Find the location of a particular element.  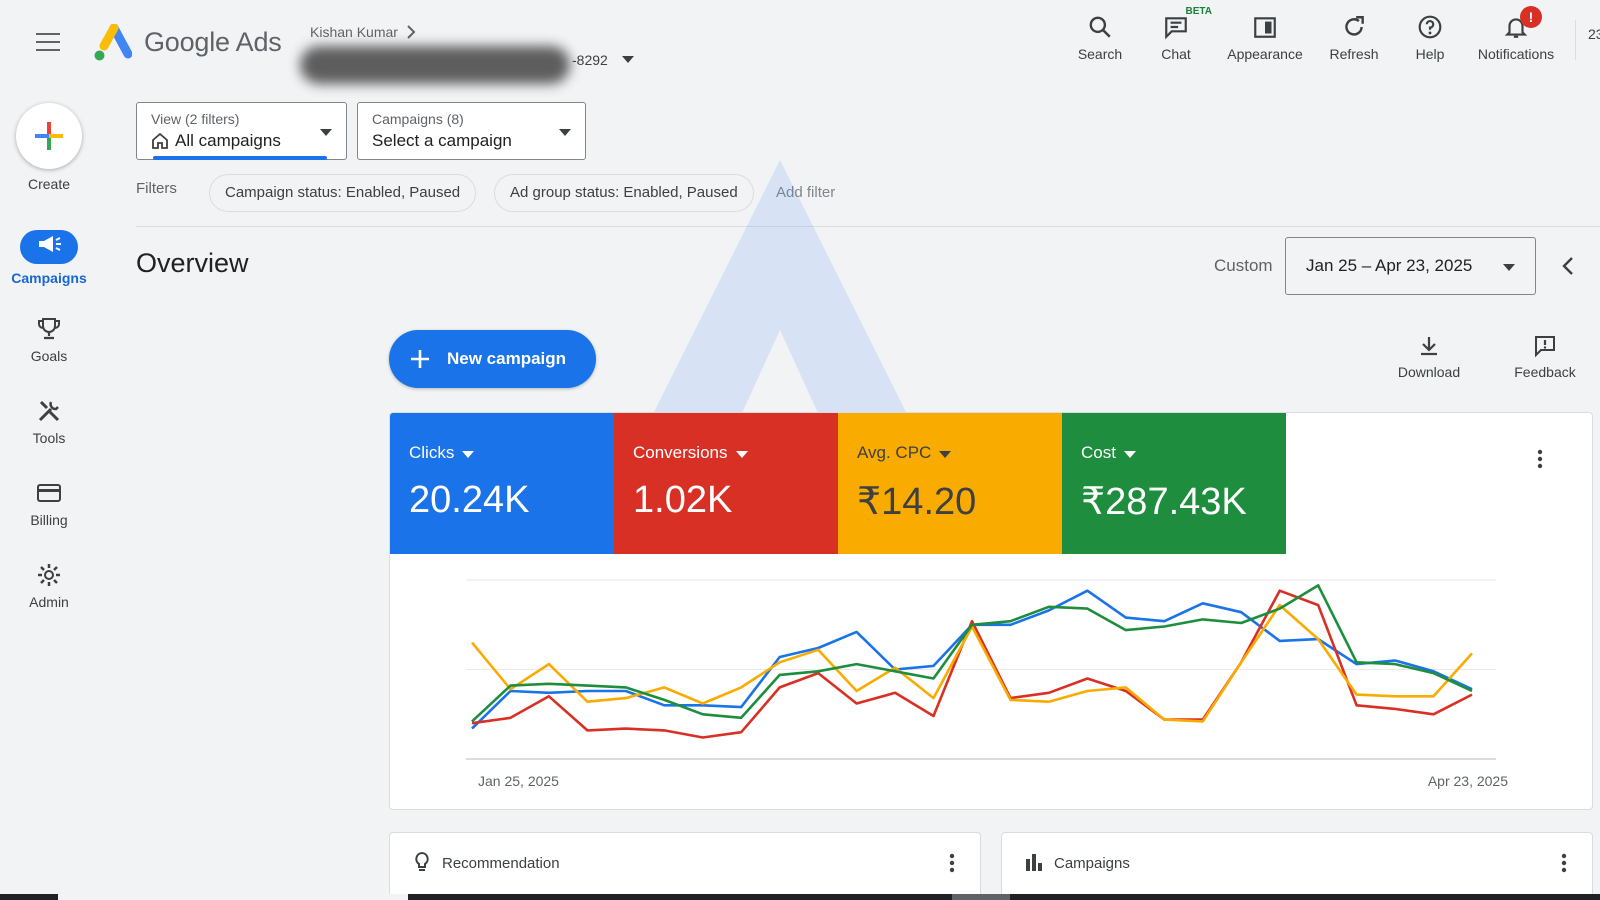

date-range-value: Jan 25 – Apr 23, 2025 is located at coordinates (1389, 265).